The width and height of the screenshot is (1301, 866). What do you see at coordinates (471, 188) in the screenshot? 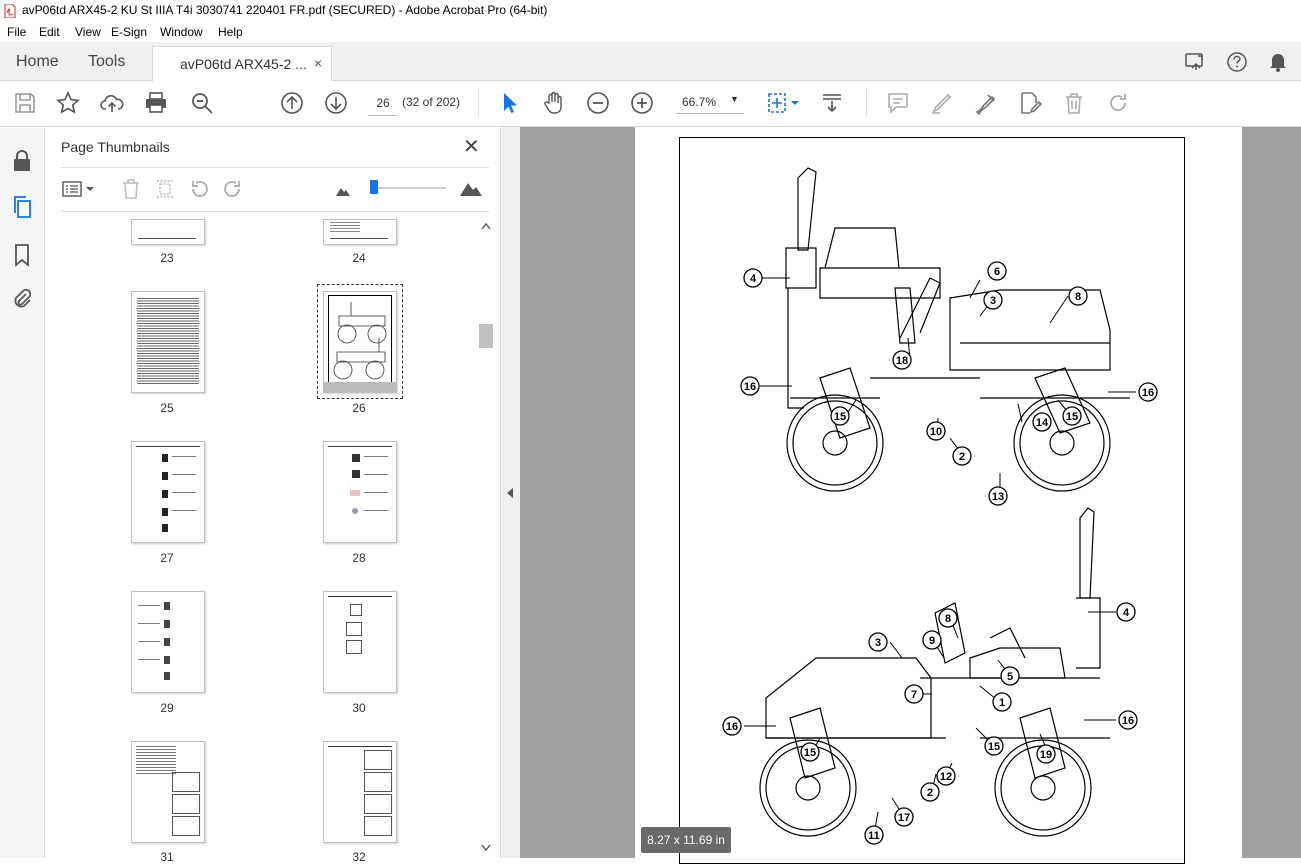
I see `large-thumbnail-icon` at bounding box center [471, 188].